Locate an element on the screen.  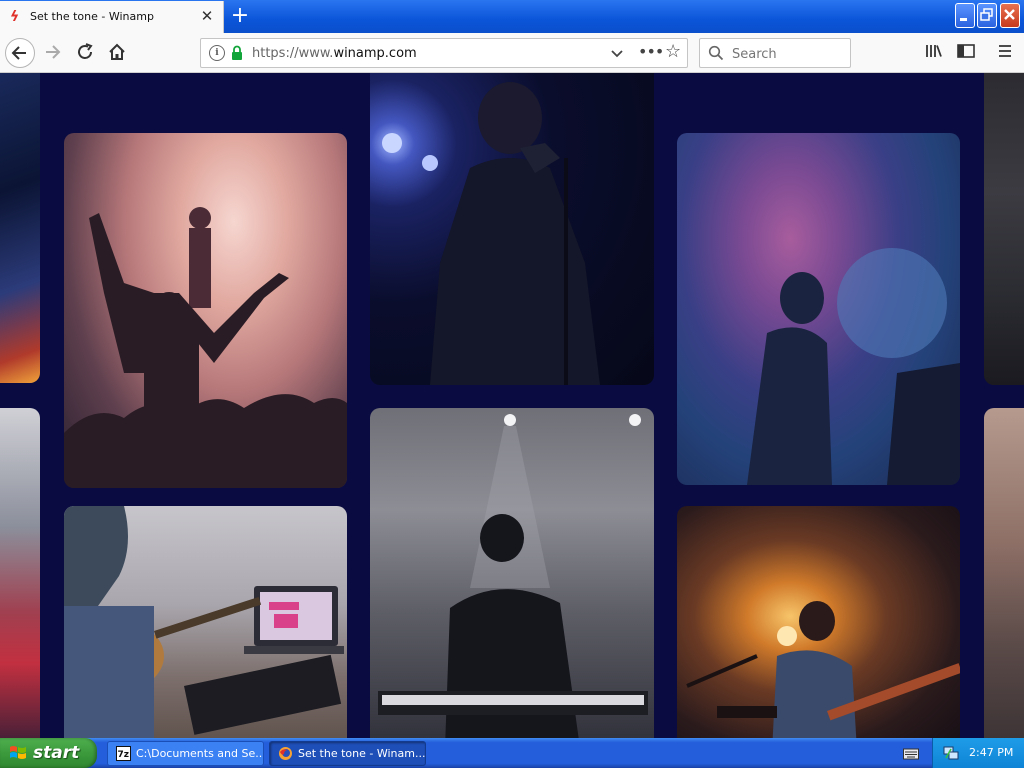
edge-photo-right-bottom is located at coordinates (1004, 573).